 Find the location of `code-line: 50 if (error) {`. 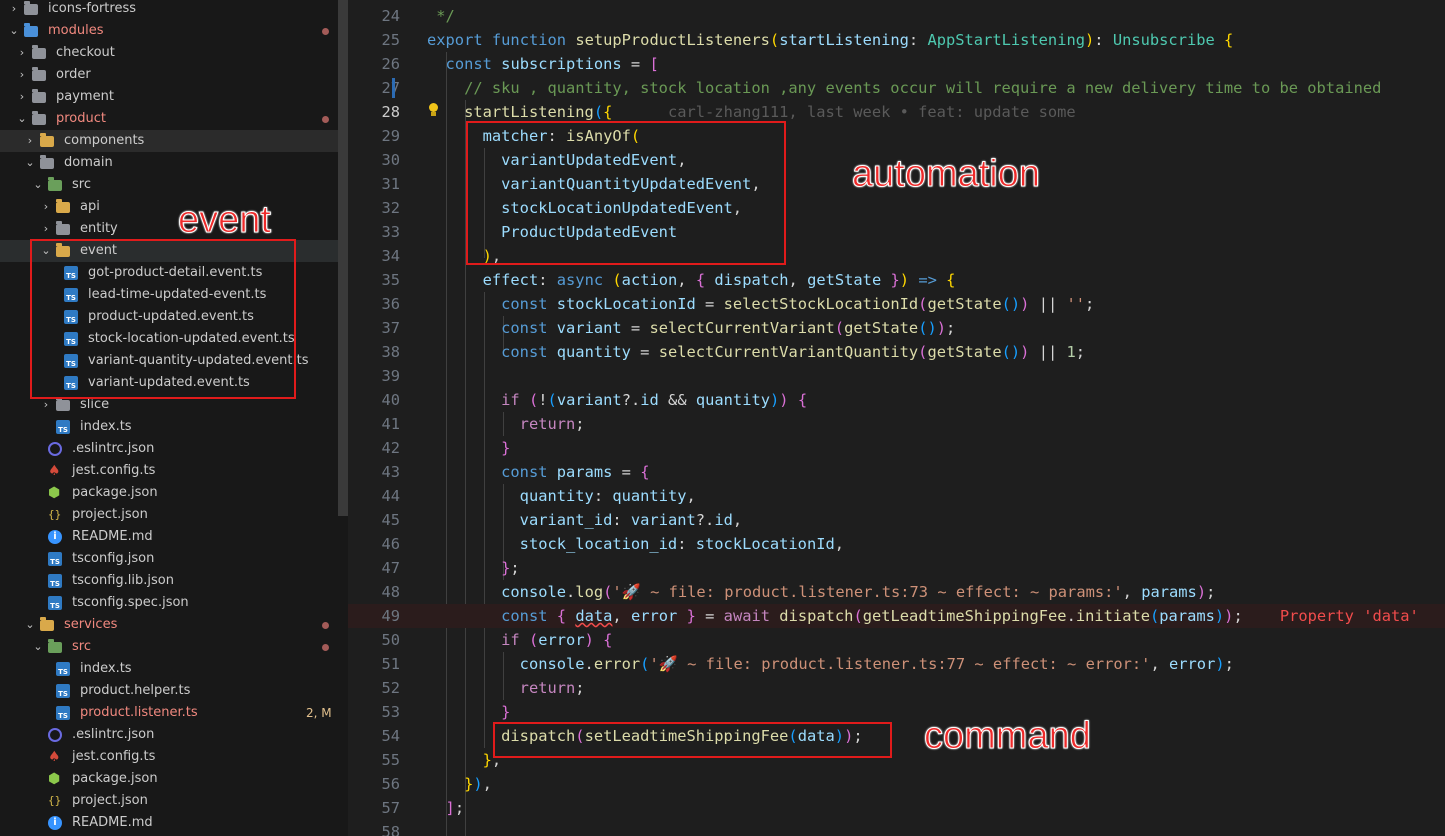

code-line: 50 if (error) { is located at coordinates (896, 640).